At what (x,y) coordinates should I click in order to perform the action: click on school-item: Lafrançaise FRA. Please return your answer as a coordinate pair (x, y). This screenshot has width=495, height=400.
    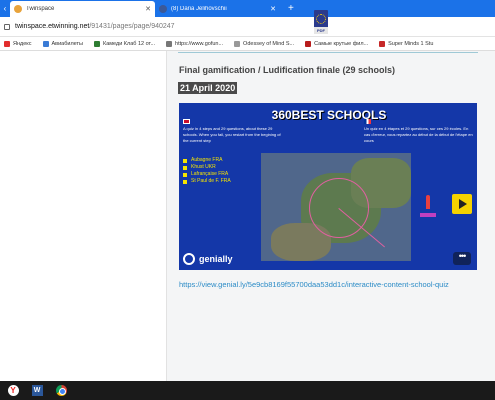
    Looking at the image, I should click on (207, 174).